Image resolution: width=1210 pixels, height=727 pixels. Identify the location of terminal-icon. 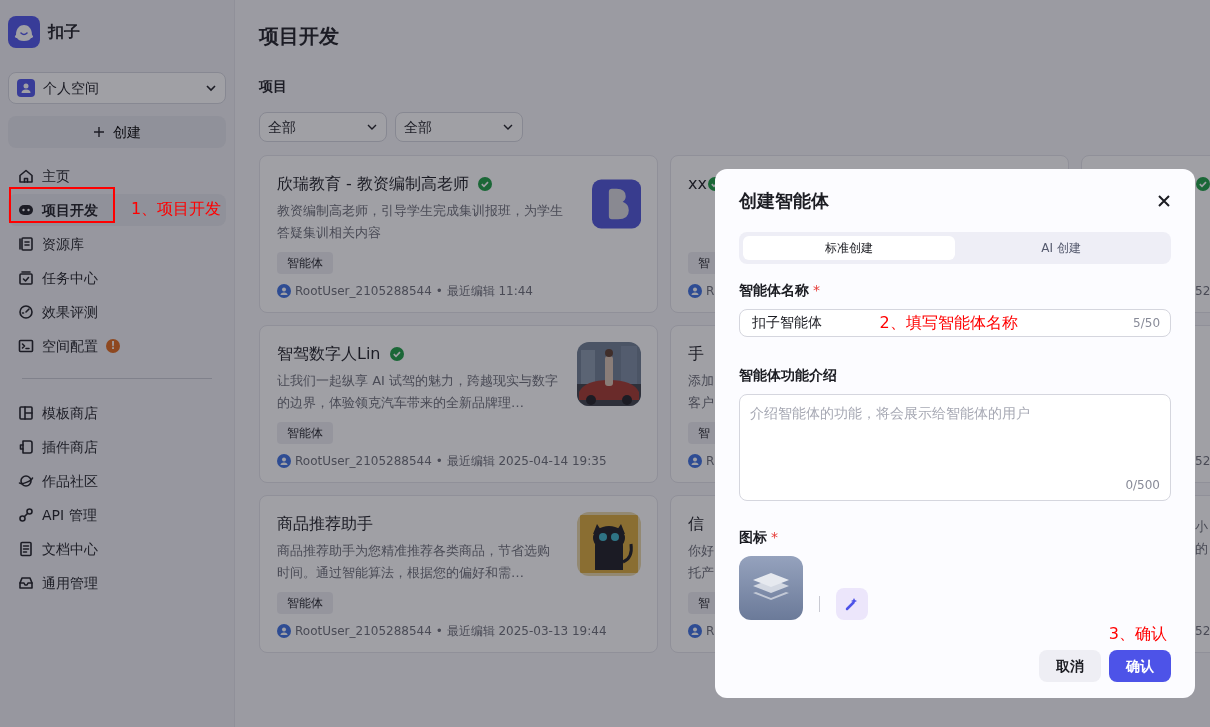
(26, 346).